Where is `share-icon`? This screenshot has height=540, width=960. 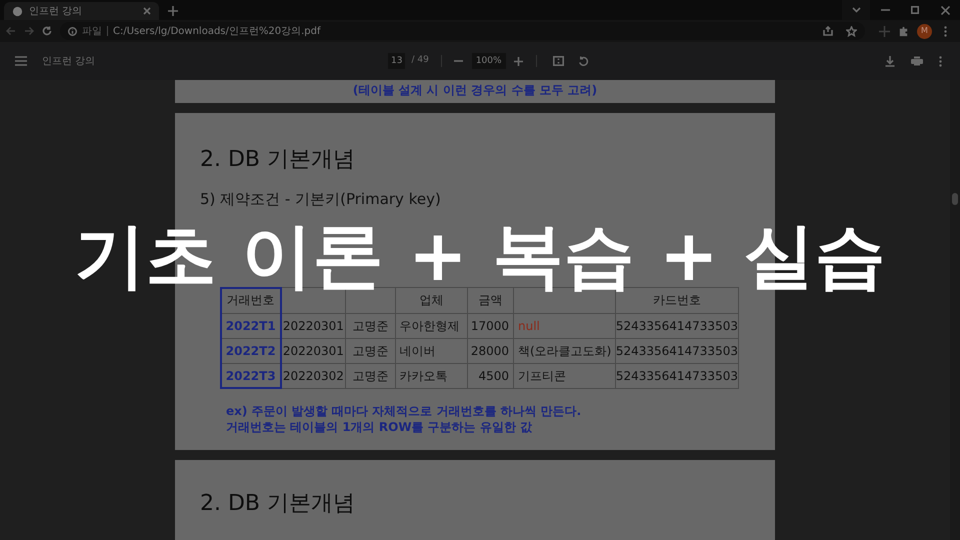
share-icon is located at coordinates (828, 31).